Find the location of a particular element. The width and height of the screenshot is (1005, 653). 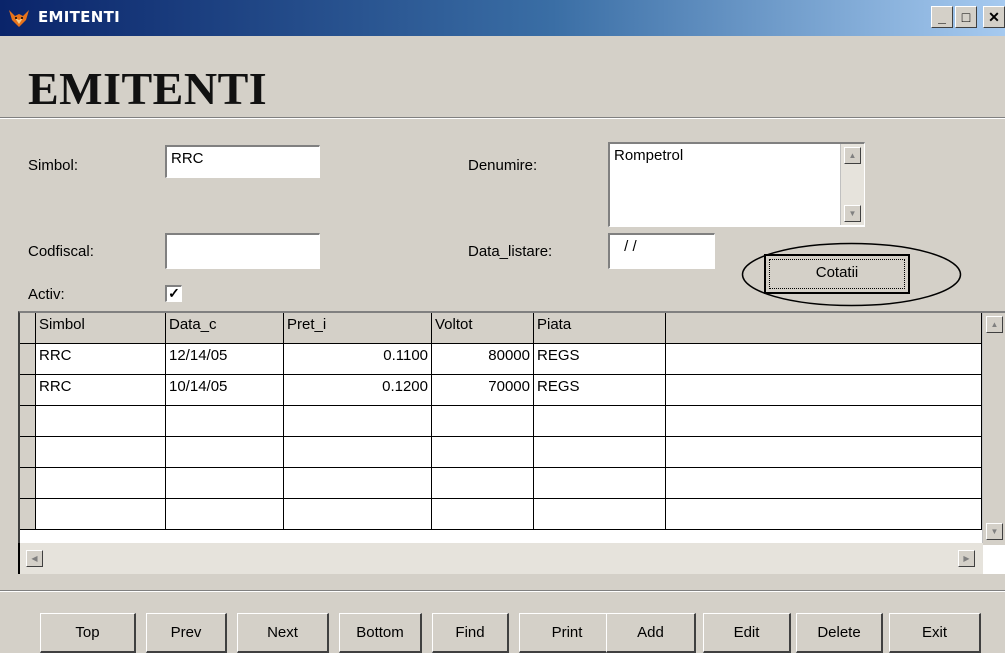

col-header-data-c: Data_c is located at coordinates (225, 328).